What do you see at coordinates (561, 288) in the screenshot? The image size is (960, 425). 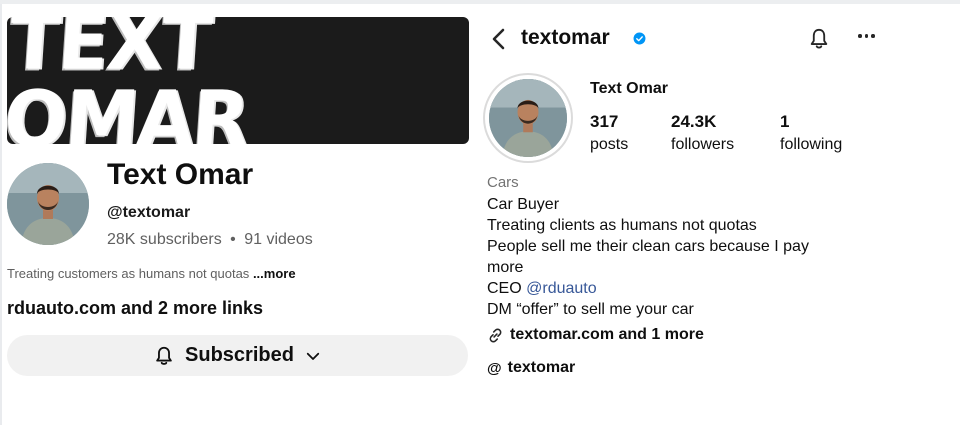 I see `ceo-mention-link: @rduauto` at bounding box center [561, 288].